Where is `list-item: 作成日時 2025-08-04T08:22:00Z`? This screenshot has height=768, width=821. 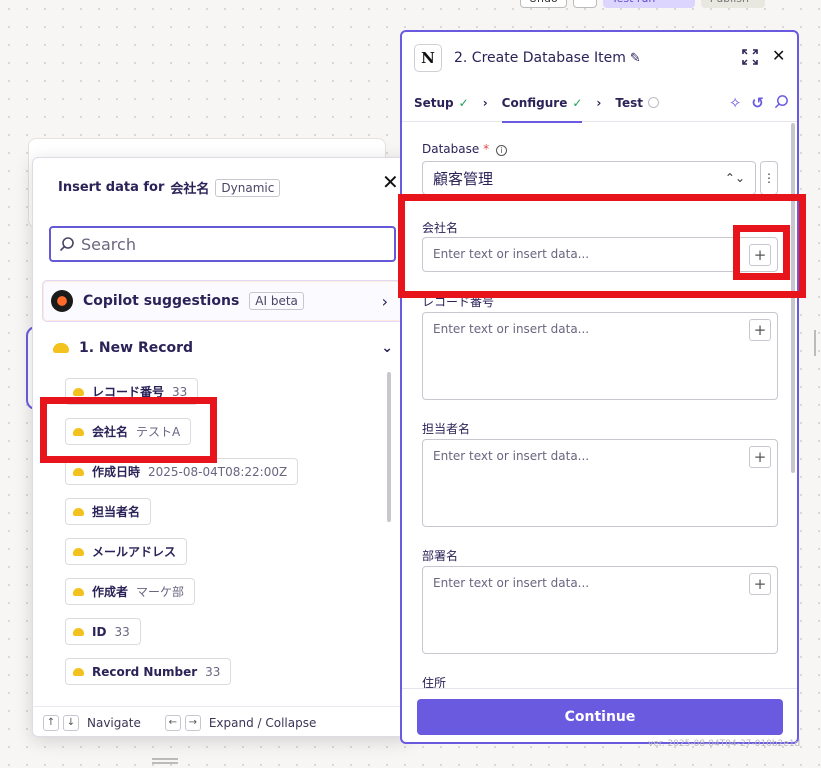
list-item: 作成日時 2025-08-04T08:22:00Z is located at coordinates (182, 471).